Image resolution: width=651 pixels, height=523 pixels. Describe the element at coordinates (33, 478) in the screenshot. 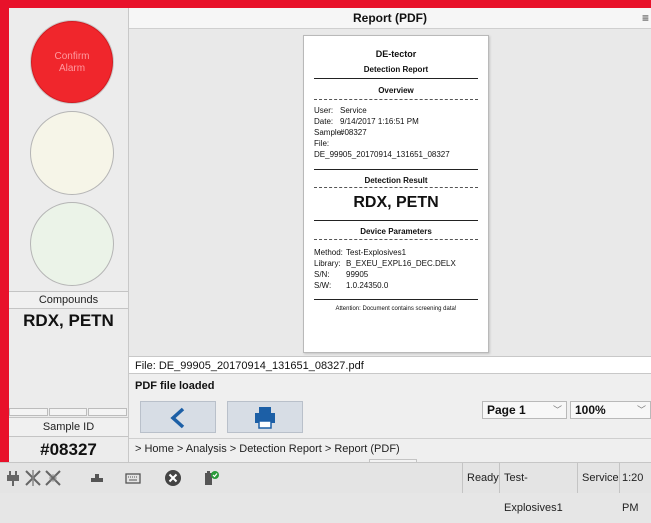

I see `signal-off-icon` at that location.